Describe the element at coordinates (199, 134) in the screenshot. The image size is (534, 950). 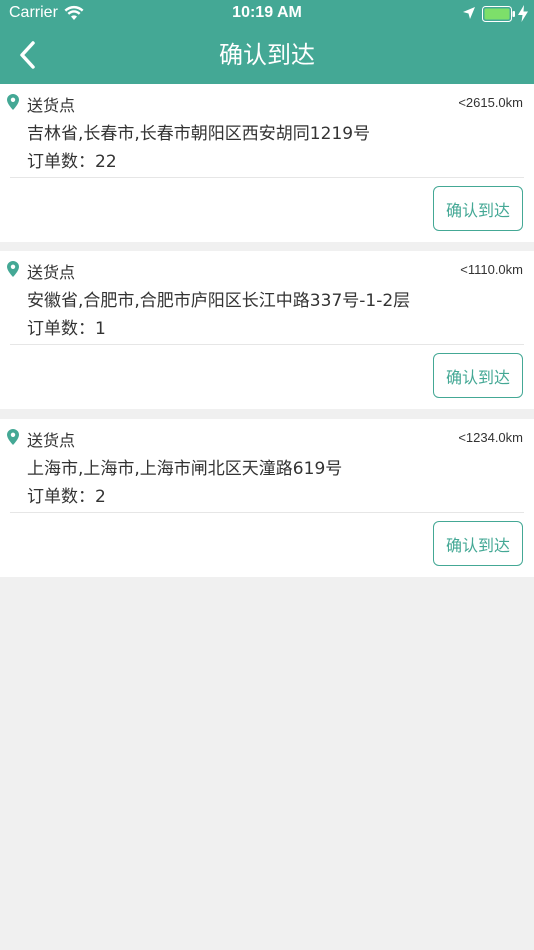
I see `address-text: 吉林省,长春市,长春市朝阳区西安胡同1219号` at that location.